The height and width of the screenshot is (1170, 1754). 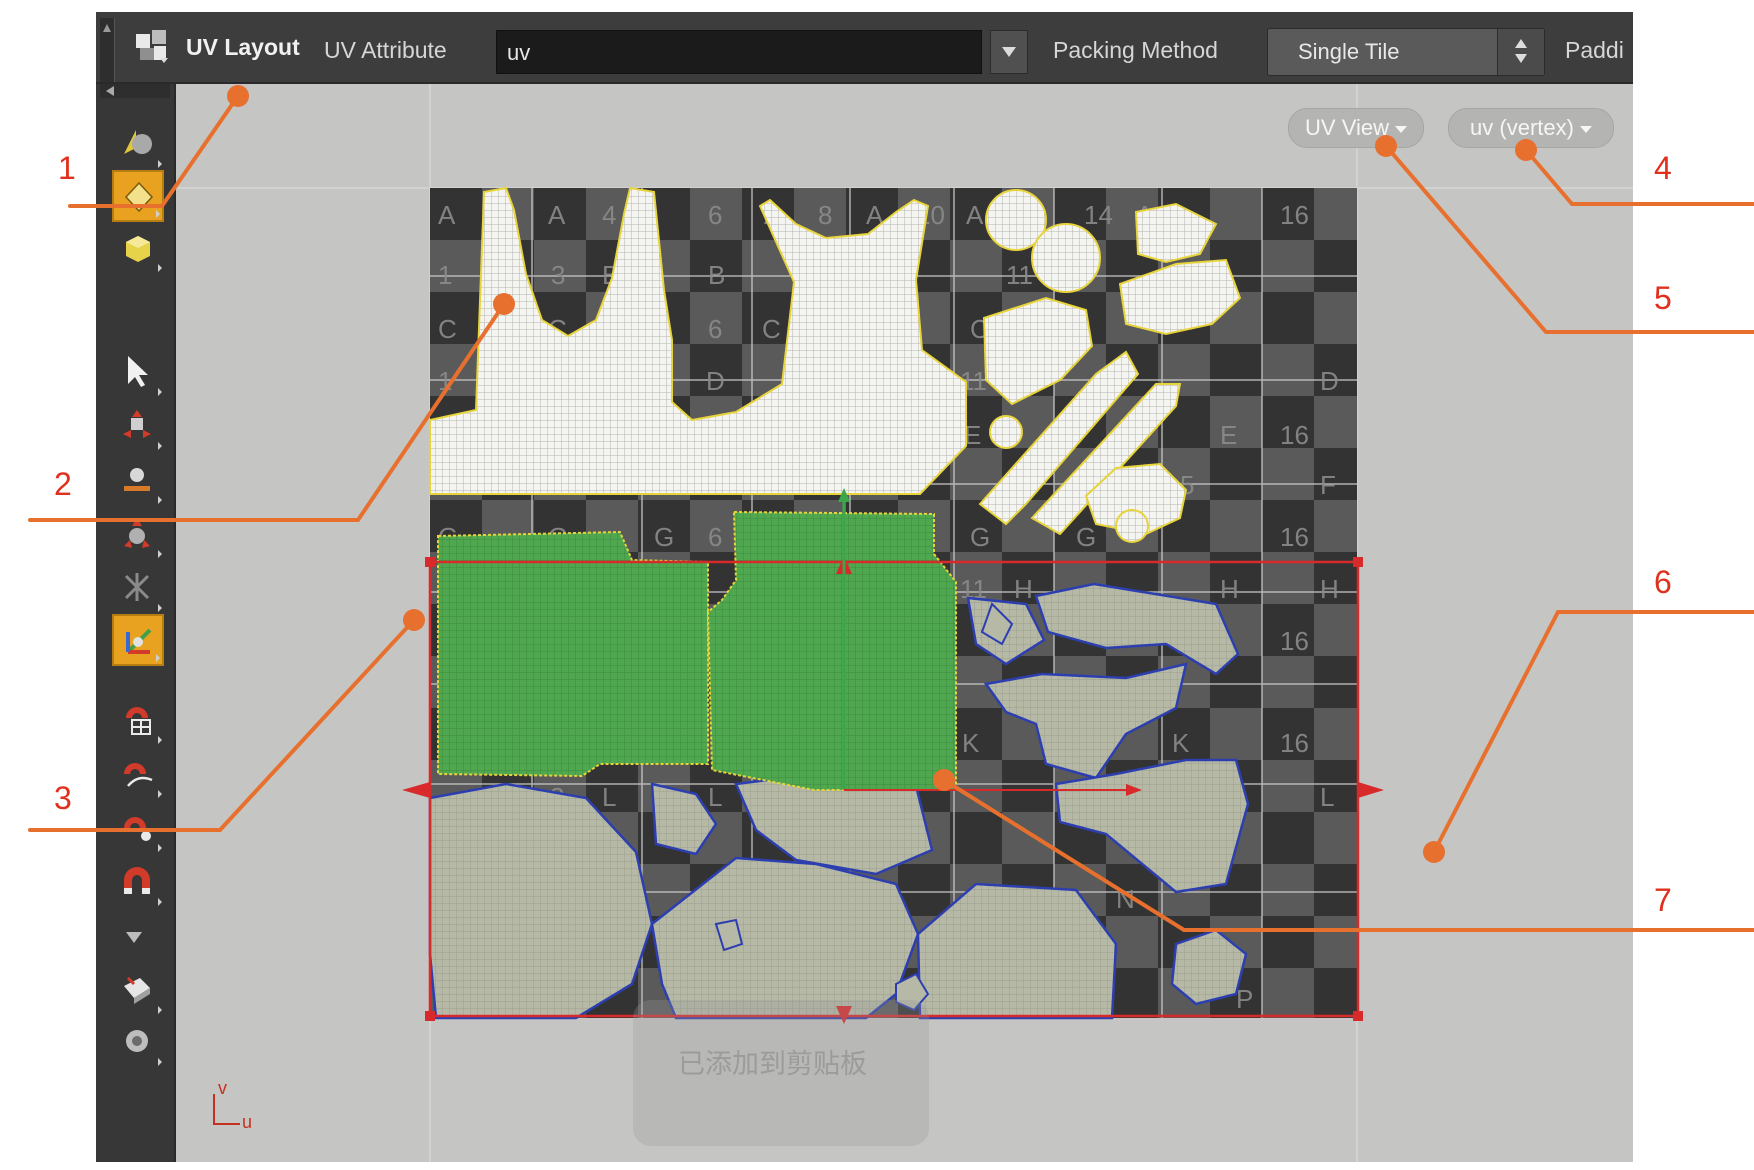 I want to click on callout-number-3: 3, so click(x=63, y=798).